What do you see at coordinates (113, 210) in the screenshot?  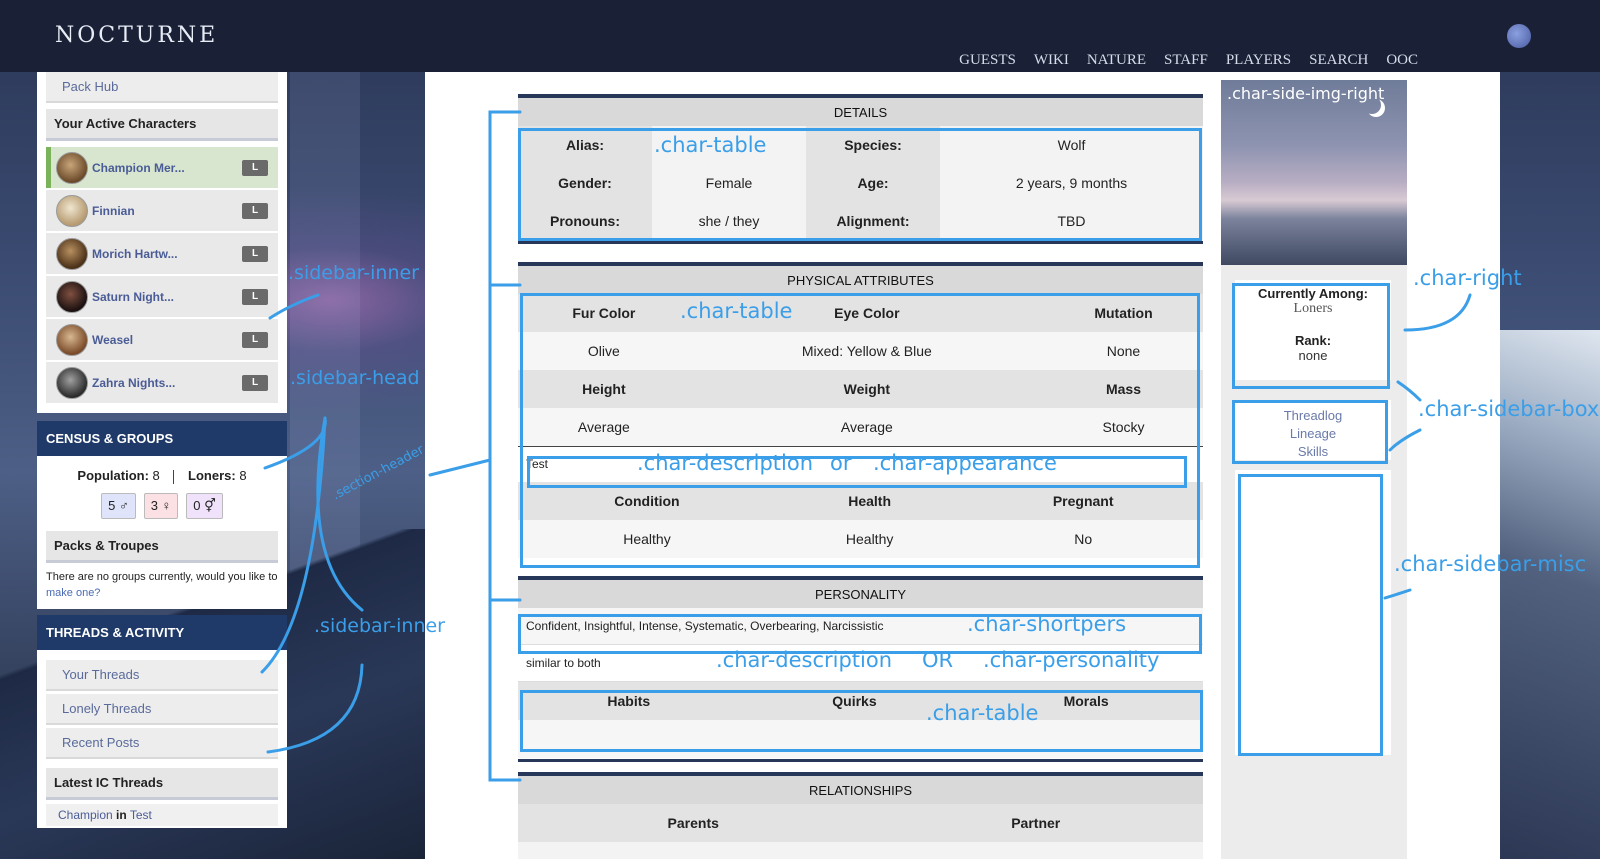 I see `character-name: Finnian` at bounding box center [113, 210].